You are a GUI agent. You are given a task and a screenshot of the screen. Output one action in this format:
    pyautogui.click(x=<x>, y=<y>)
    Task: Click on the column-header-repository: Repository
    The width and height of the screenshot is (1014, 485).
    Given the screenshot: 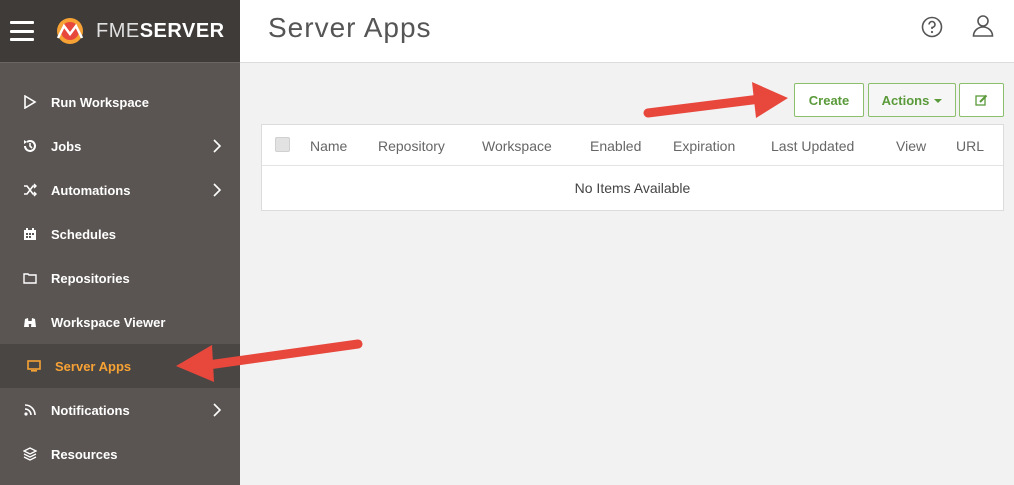 What is the action you would take?
    pyautogui.click(x=411, y=146)
    